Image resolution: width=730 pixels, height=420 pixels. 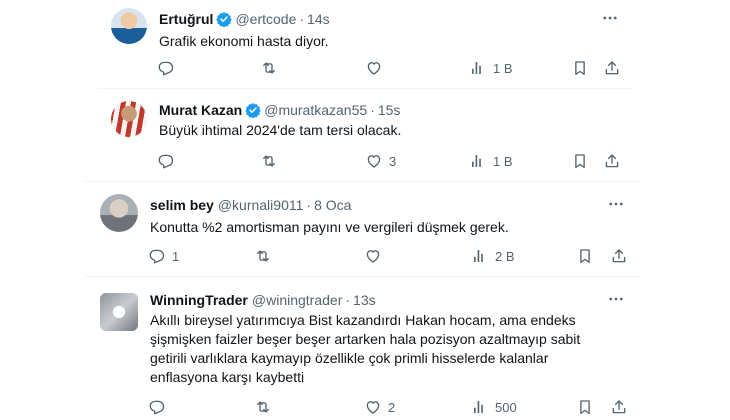 What do you see at coordinates (261, 205) in the screenshot?
I see `author-handle: @kurnali9011` at bounding box center [261, 205].